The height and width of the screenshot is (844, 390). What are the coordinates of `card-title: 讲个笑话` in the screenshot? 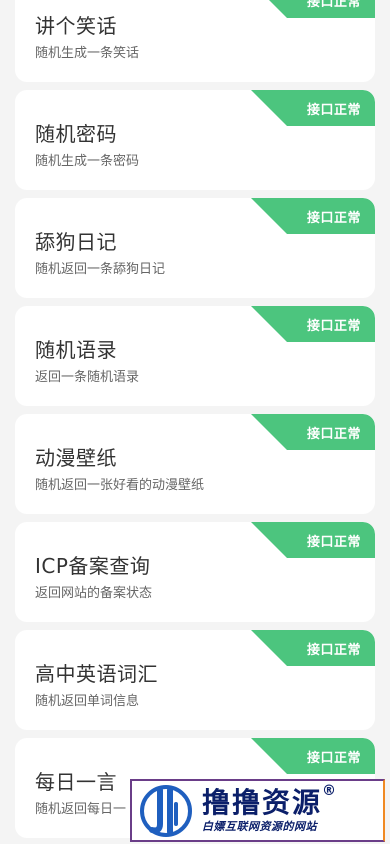 It's located at (76, 26).